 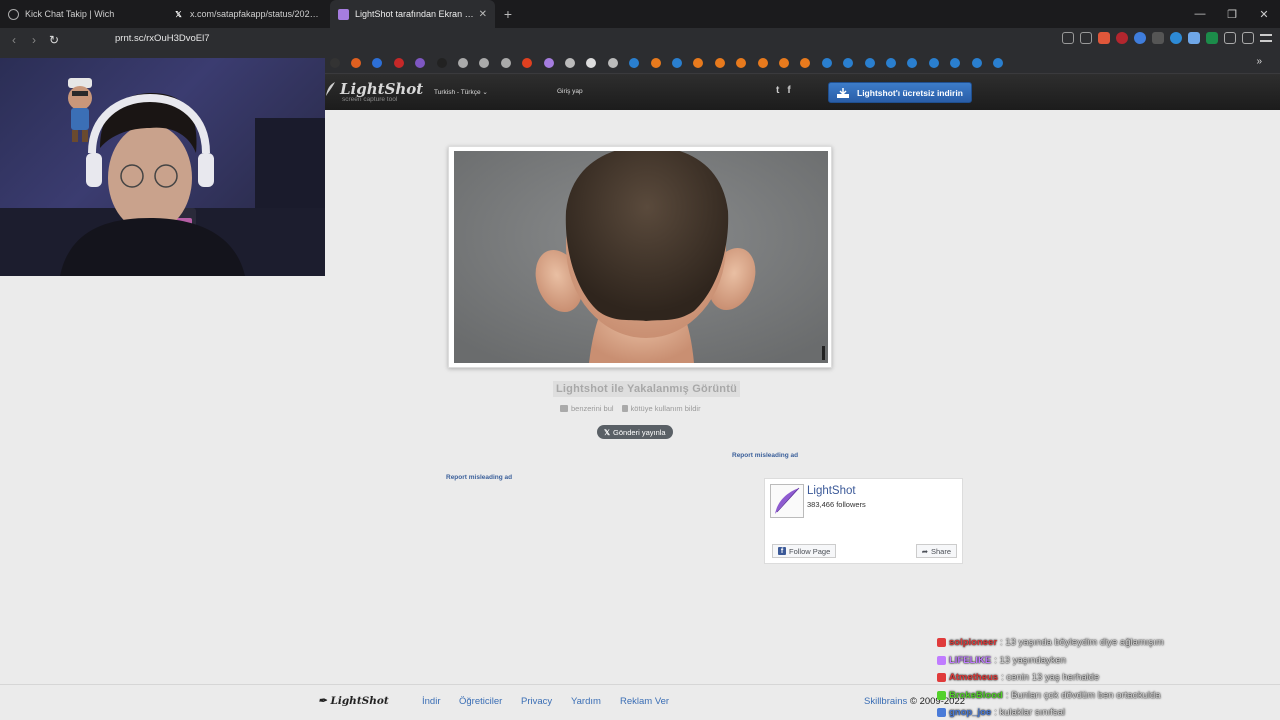 What do you see at coordinates (974, 678) in the screenshot?
I see `chat-username: Atmetheus` at bounding box center [974, 678].